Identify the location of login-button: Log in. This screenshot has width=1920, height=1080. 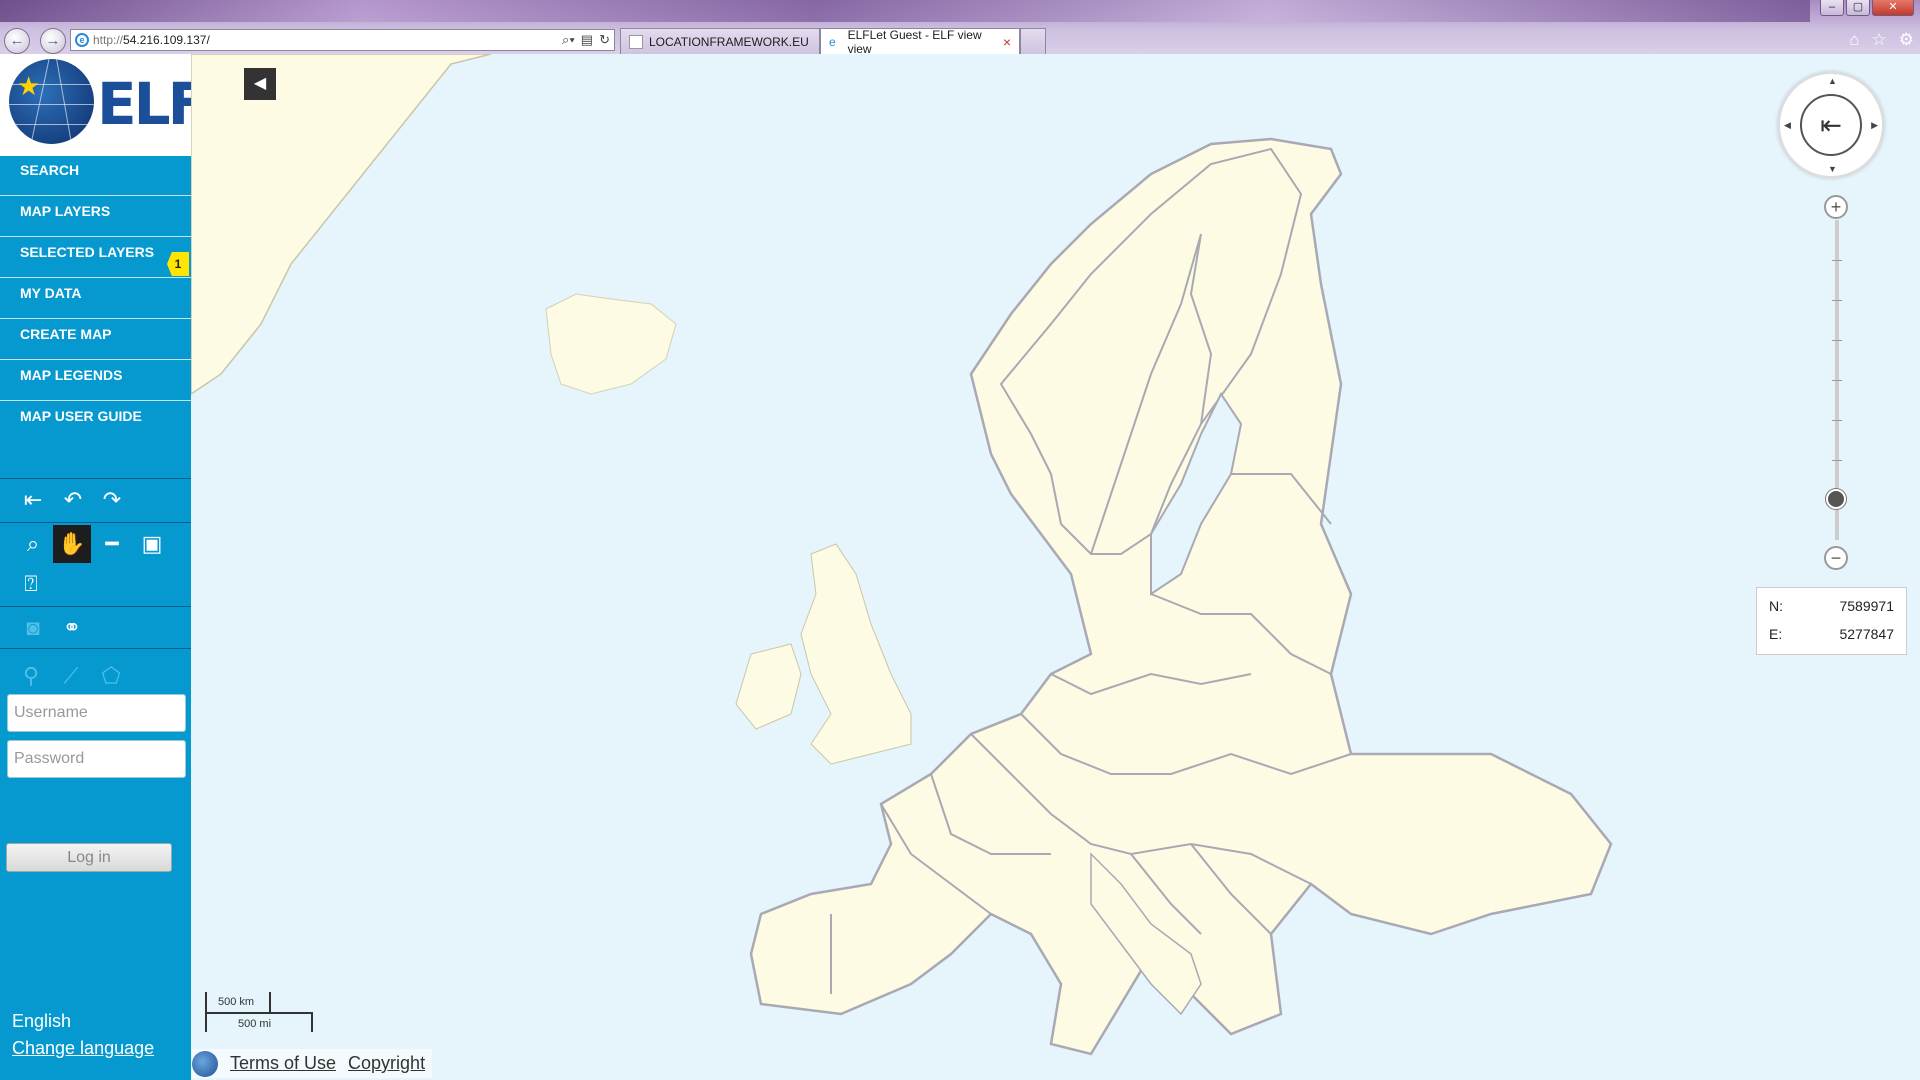
(89, 857).